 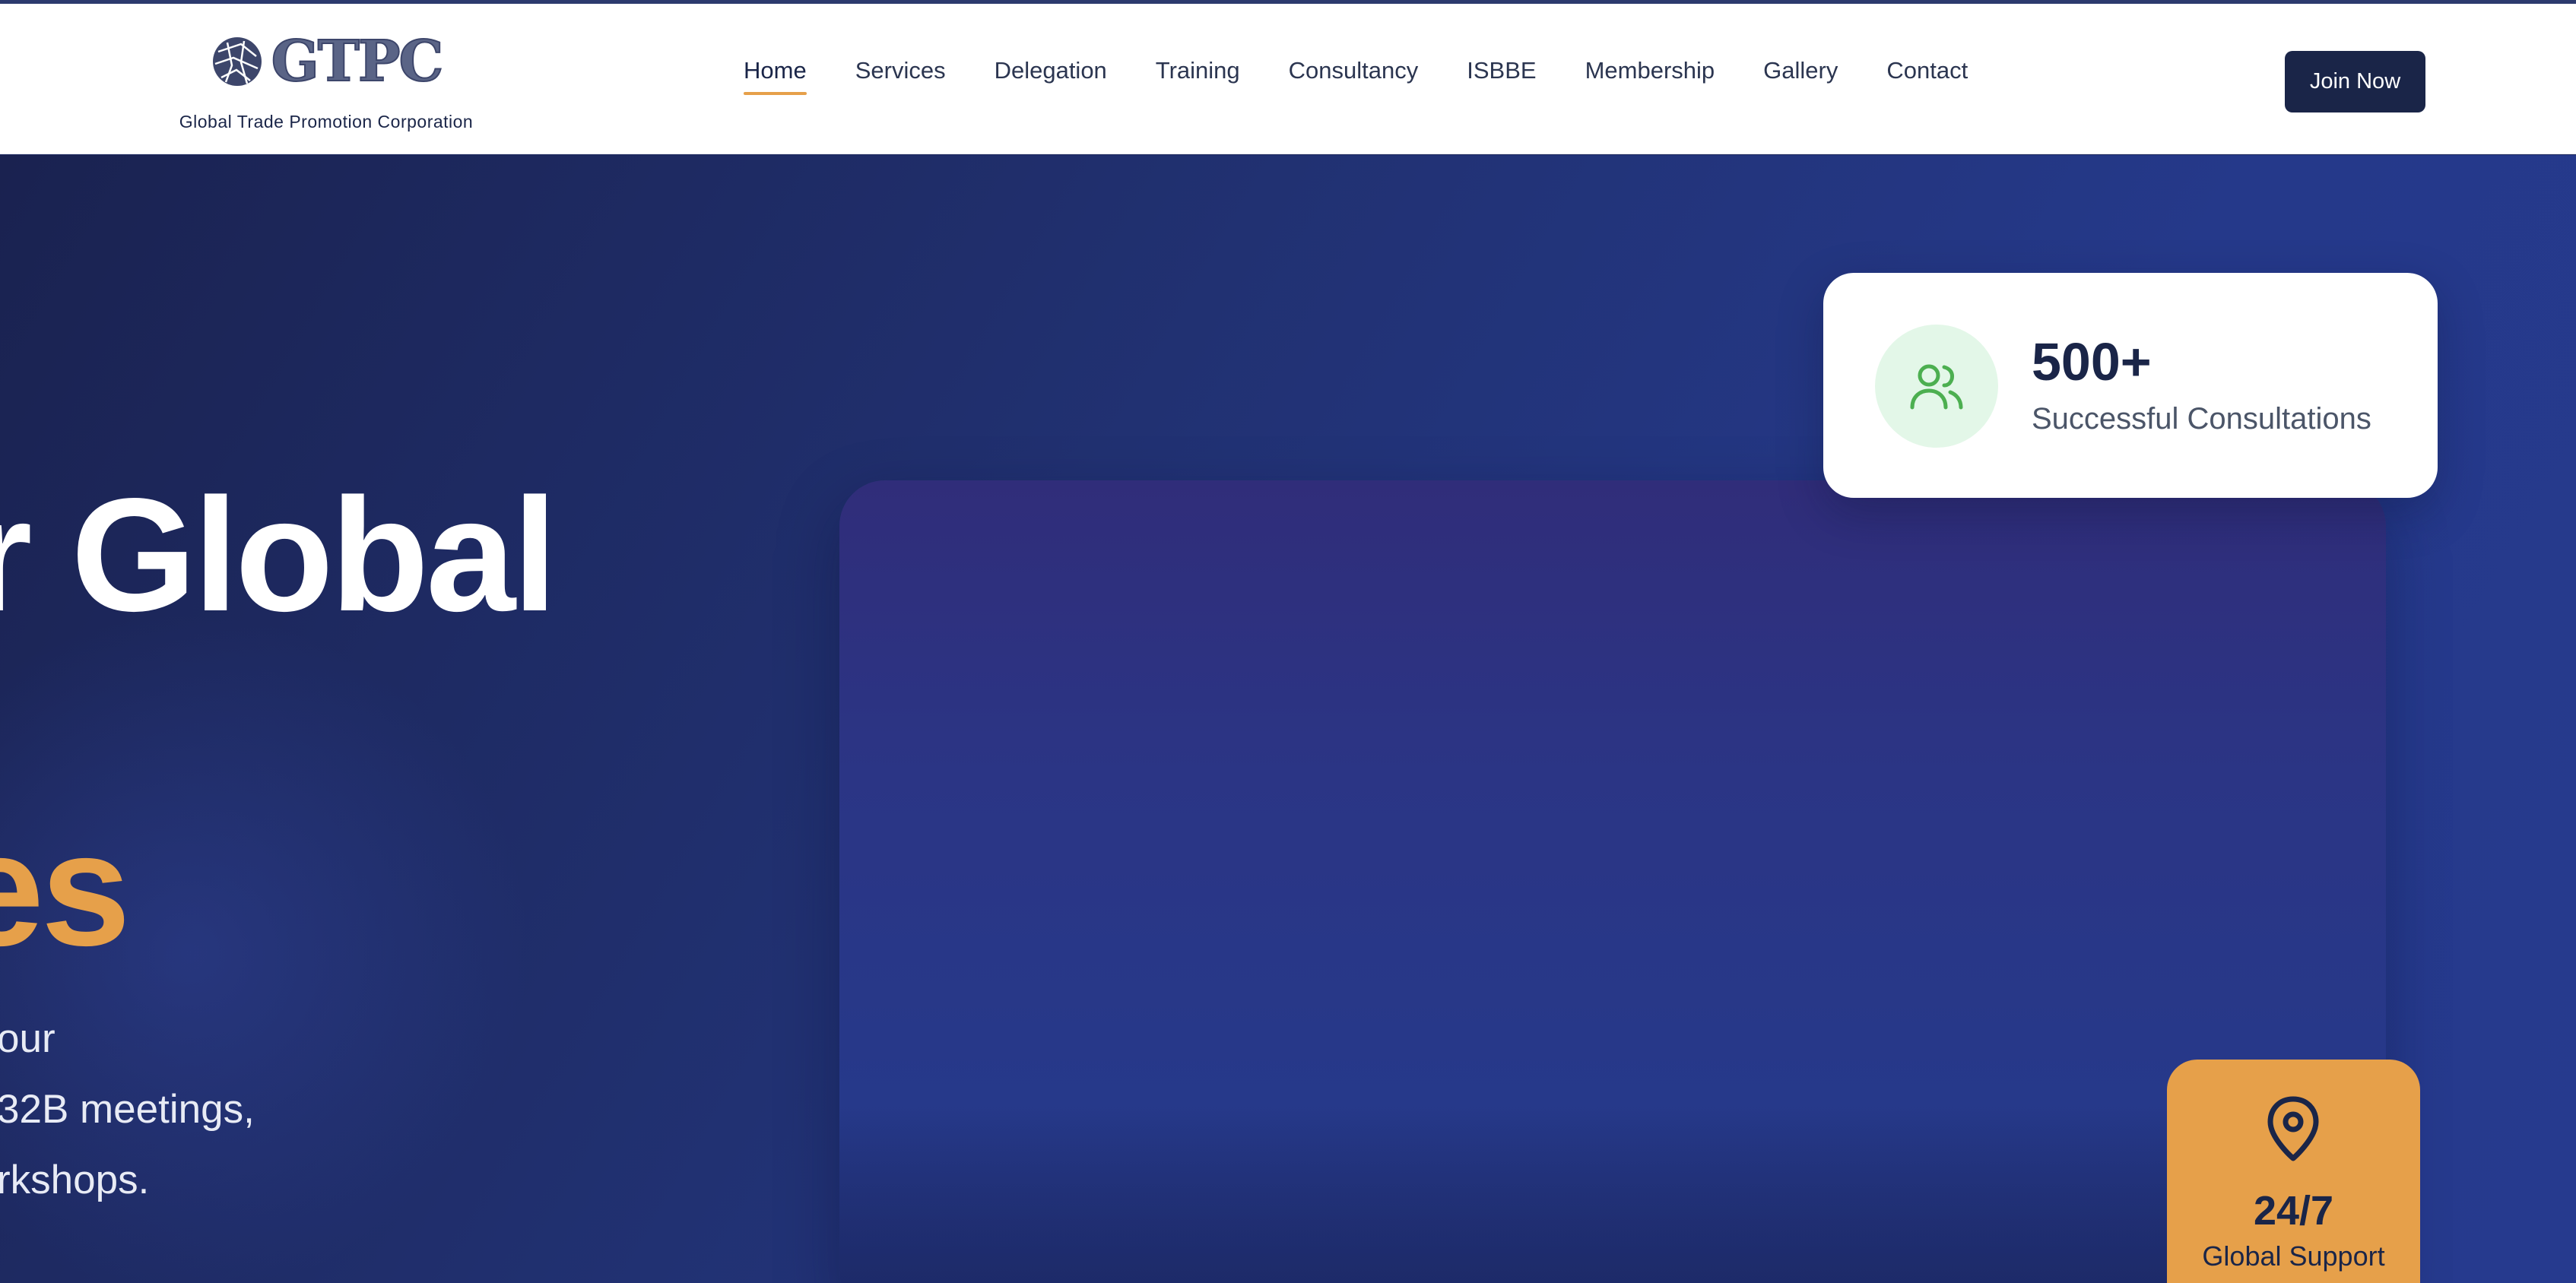 What do you see at coordinates (278, 554) in the screenshot?
I see `hero-headline: r Global` at bounding box center [278, 554].